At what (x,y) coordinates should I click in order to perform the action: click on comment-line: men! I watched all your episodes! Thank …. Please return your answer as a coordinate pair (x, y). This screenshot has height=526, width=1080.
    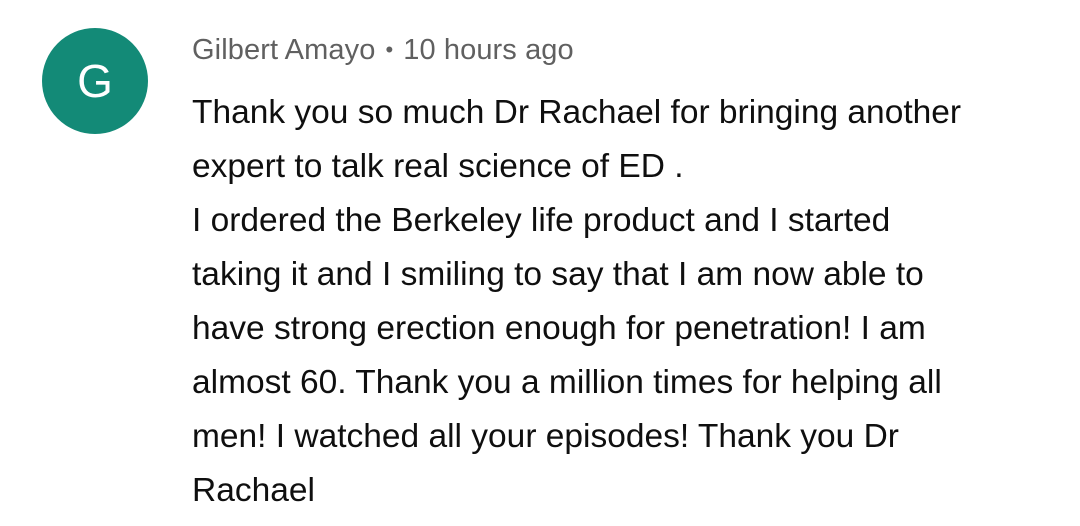
    Looking at the image, I should click on (545, 436).